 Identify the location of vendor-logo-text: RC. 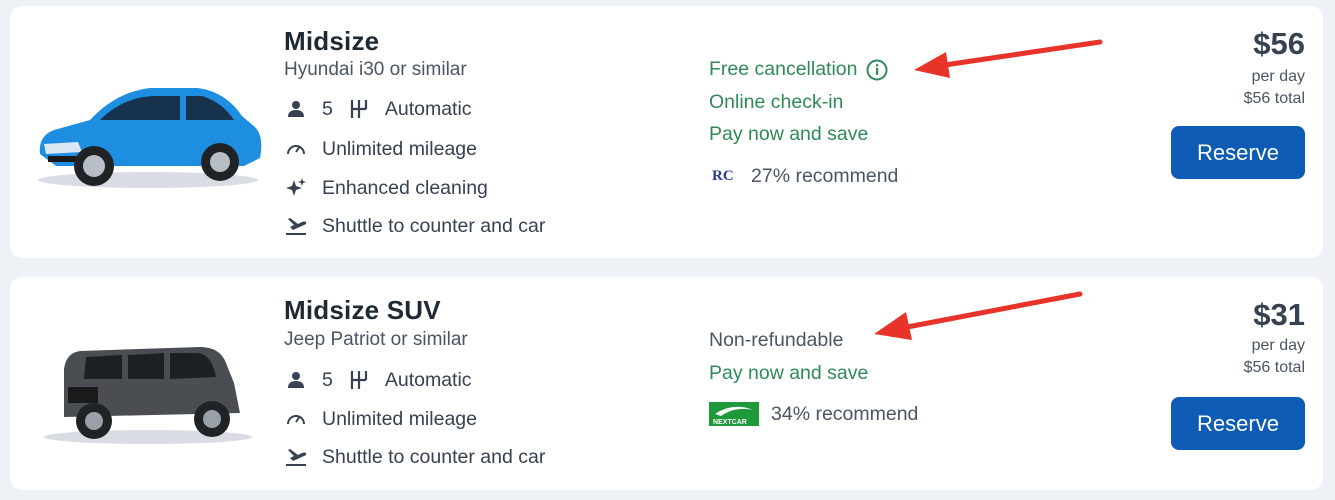
(723, 176).